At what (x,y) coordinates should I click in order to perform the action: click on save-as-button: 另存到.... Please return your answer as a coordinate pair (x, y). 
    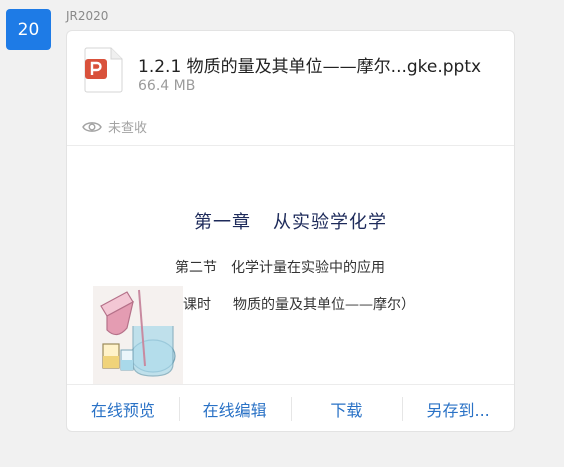
    Looking at the image, I should click on (458, 408).